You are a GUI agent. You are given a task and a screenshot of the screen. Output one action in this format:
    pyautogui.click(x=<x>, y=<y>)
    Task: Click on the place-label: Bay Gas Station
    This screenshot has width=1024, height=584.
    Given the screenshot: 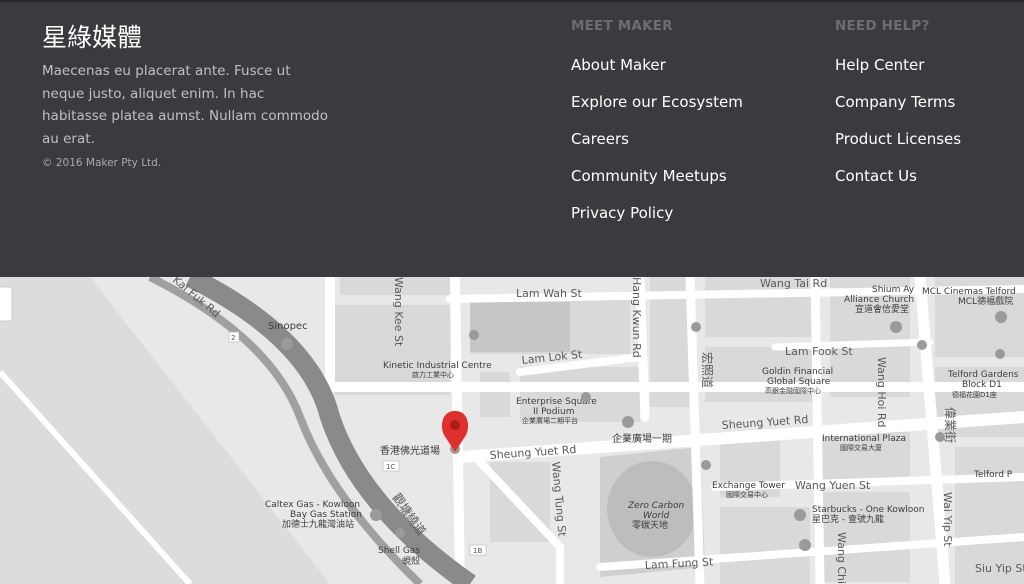 What is the action you would take?
    pyautogui.click(x=326, y=515)
    